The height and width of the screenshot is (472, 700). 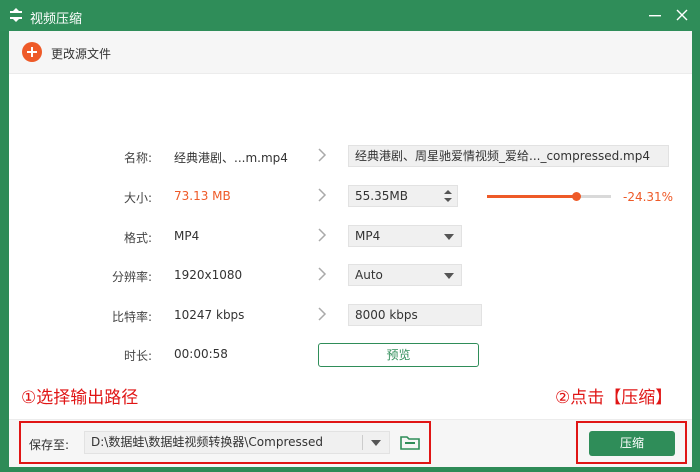 What do you see at coordinates (532, 196) in the screenshot?
I see `size-slider-fill` at bounding box center [532, 196].